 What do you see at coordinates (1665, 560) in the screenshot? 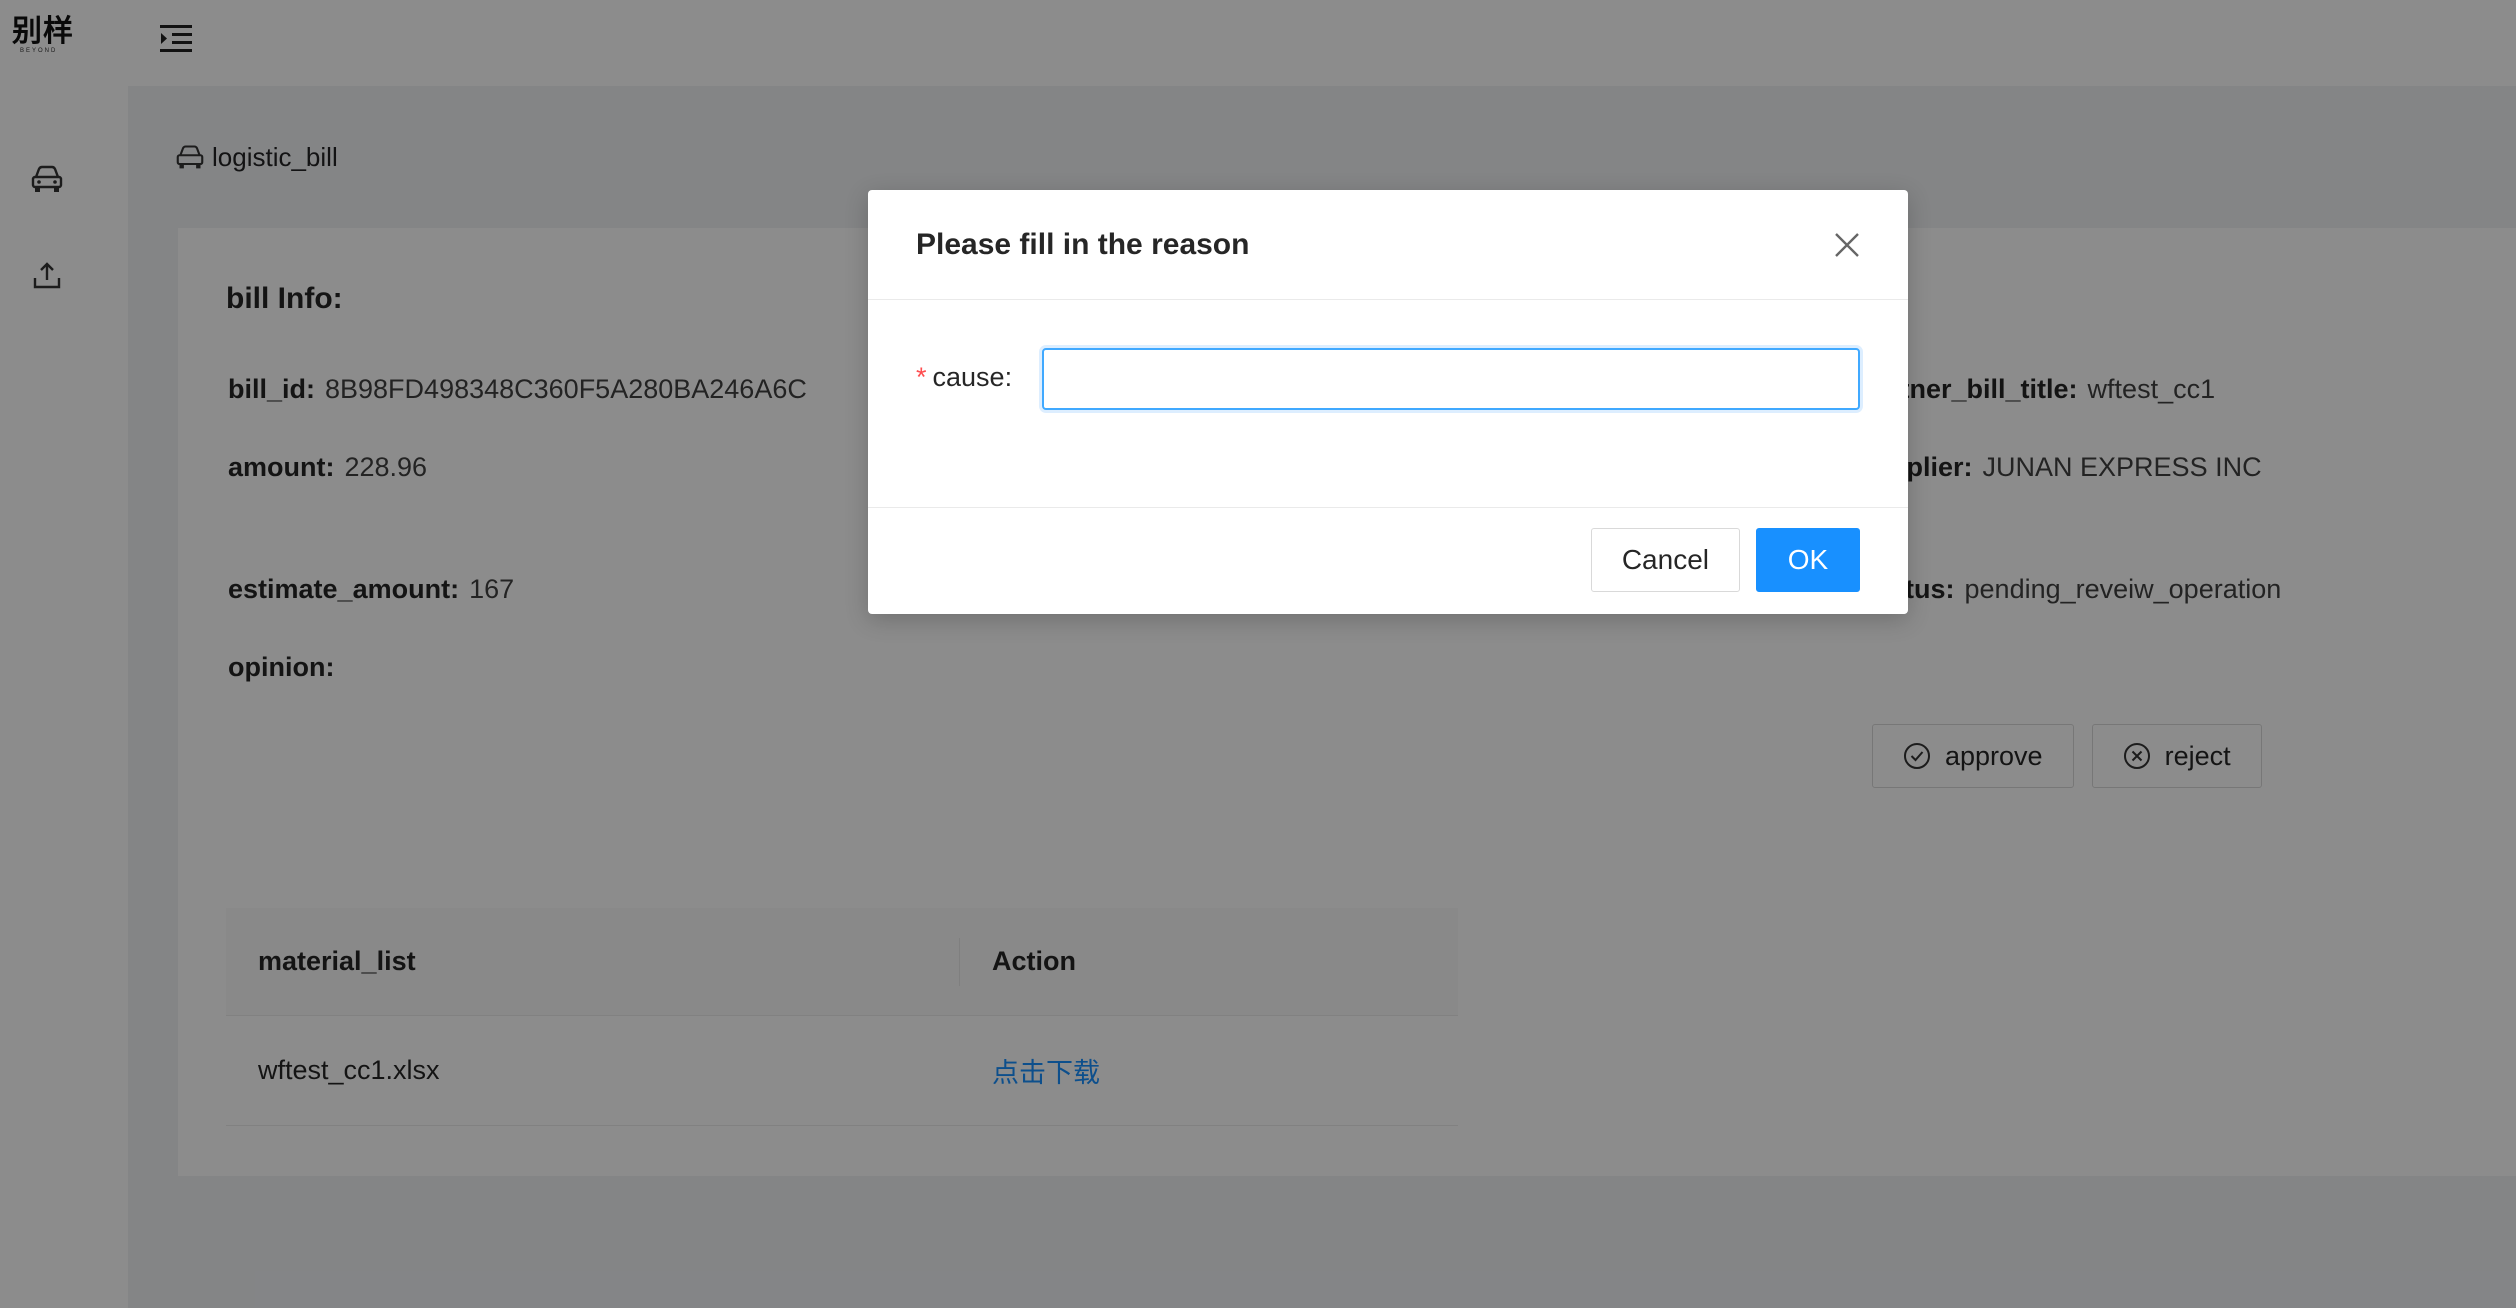
I see `cancel-button: Cancel` at bounding box center [1665, 560].